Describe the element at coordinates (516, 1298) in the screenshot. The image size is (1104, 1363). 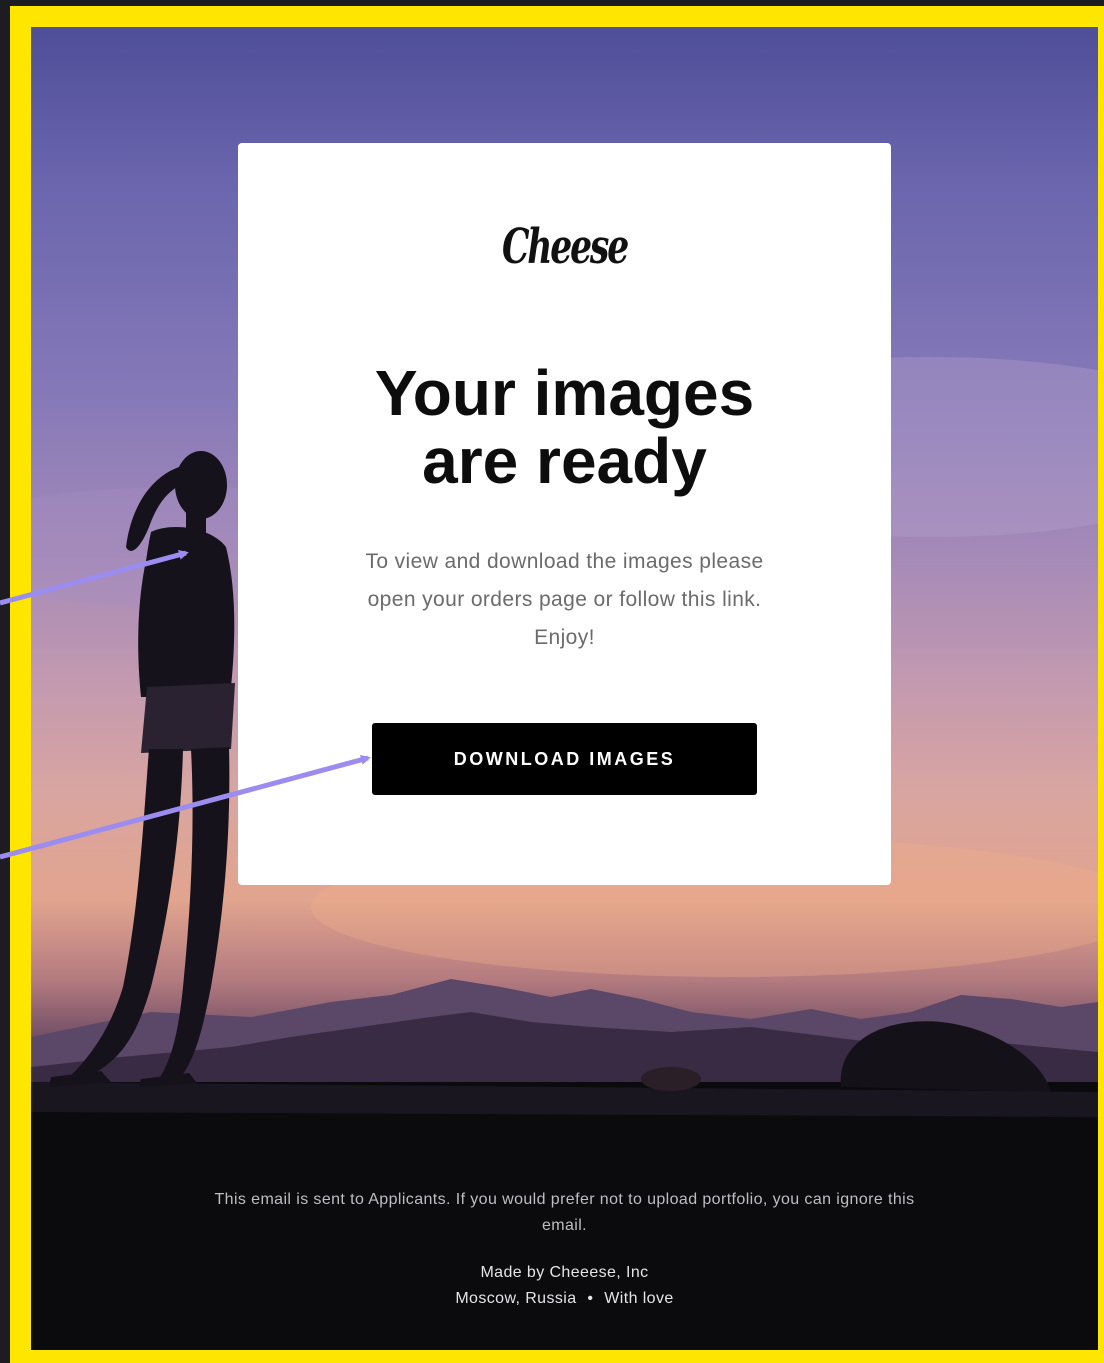
I see `footer-location: Moscow, Russia` at that location.